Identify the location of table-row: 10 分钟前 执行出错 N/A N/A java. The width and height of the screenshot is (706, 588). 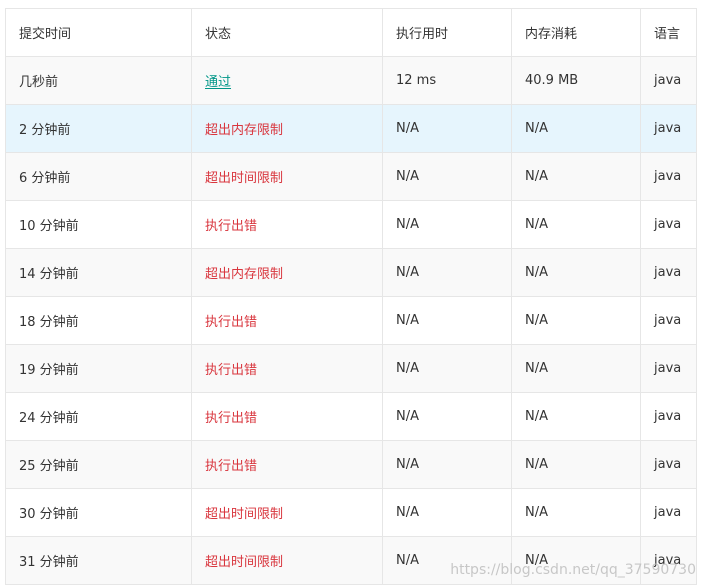
(351, 224).